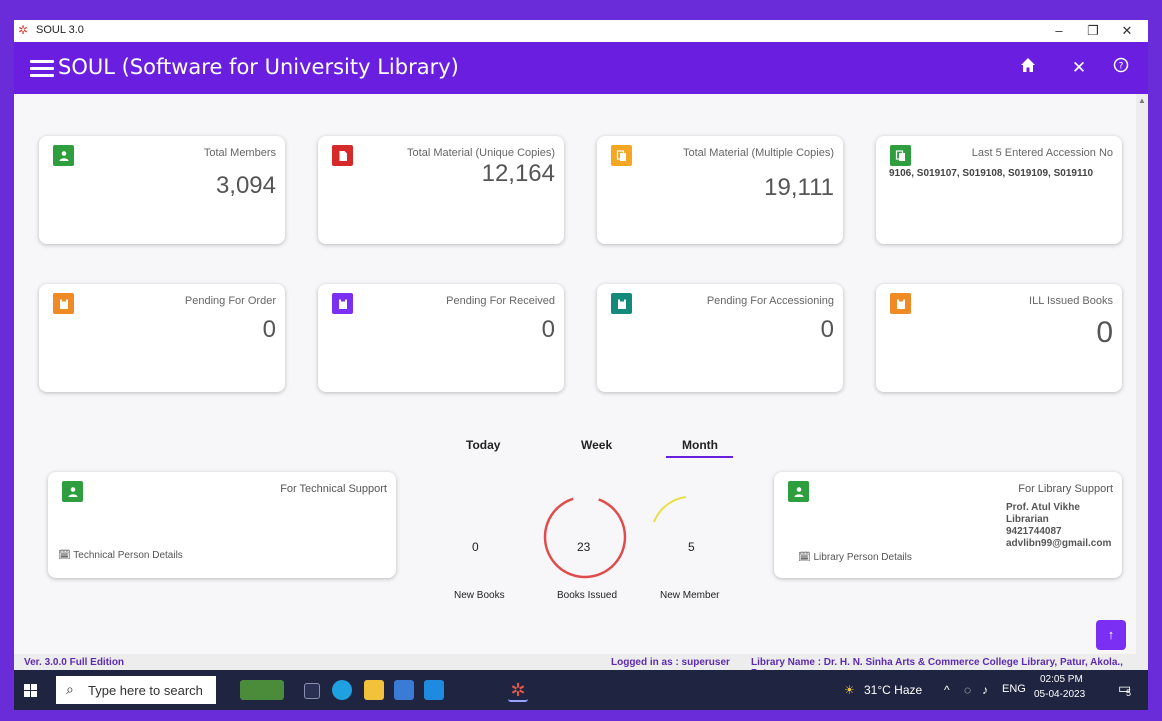 Image resolution: width=1162 pixels, height=721 pixels. I want to click on version-text: Ver. 3.0.0 Full Edition, so click(74, 662).